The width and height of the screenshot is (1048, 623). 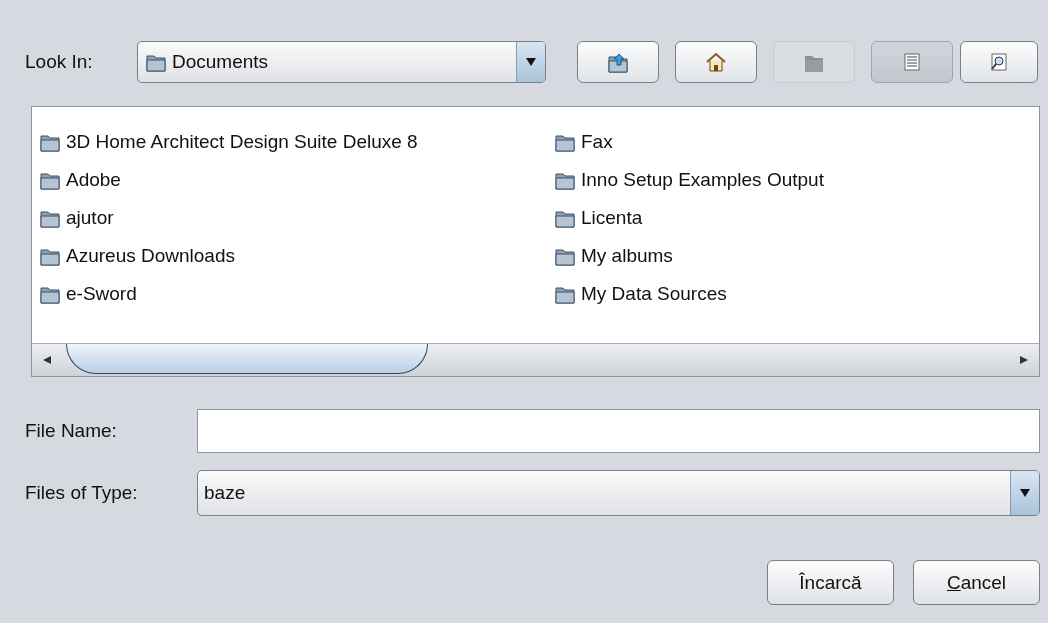 I want to click on folder-name: ajutor, so click(x=90, y=218).